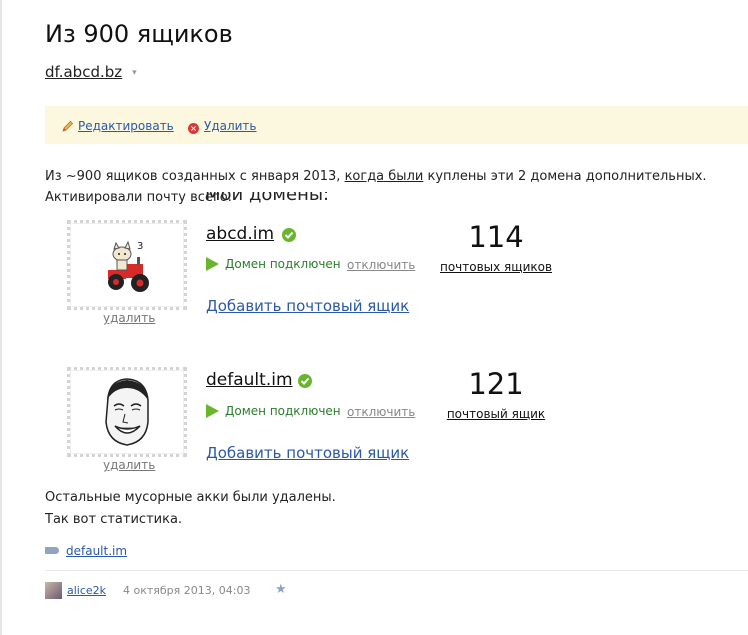  I want to click on domain-name-link: default.im, so click(249, 380).